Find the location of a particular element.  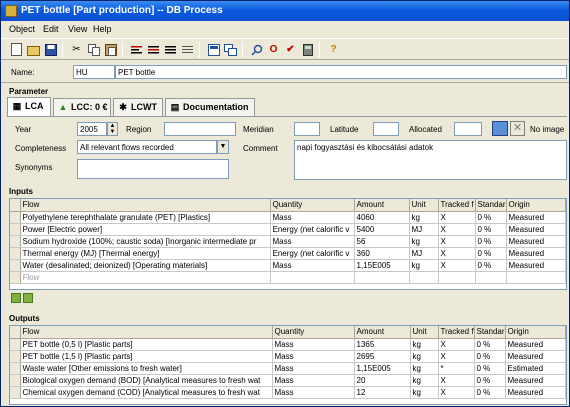

latitude-label: Latitude is located at coordinates (344, 129).